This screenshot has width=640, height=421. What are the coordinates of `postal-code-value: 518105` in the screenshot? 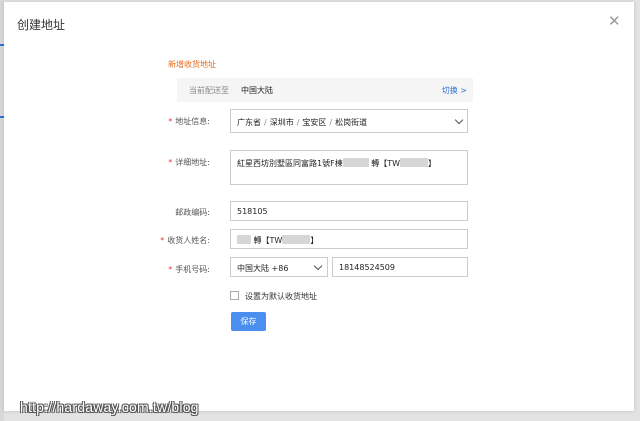 It's located at (252, 211).